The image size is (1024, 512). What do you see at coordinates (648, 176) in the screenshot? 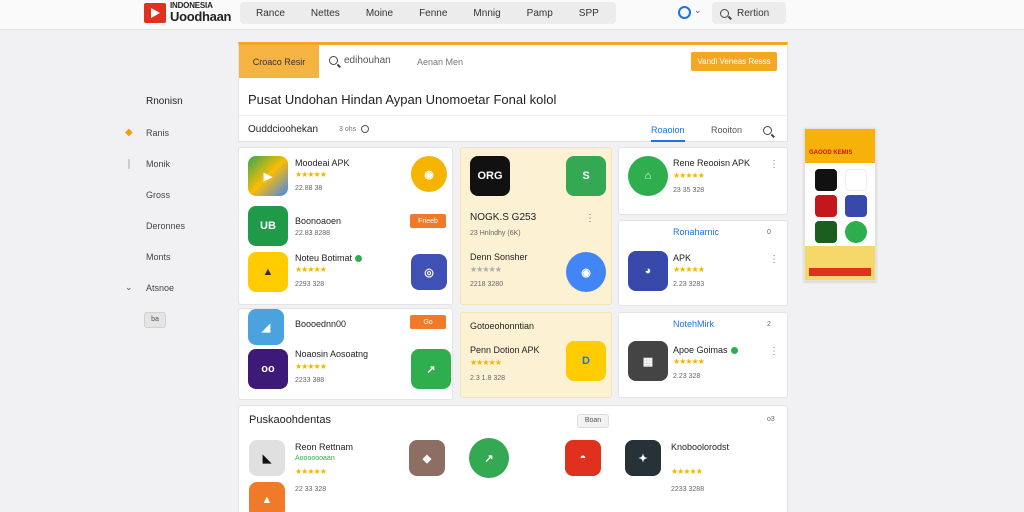
I see `app-icon: ⌂` at bounding box center [648, 176].